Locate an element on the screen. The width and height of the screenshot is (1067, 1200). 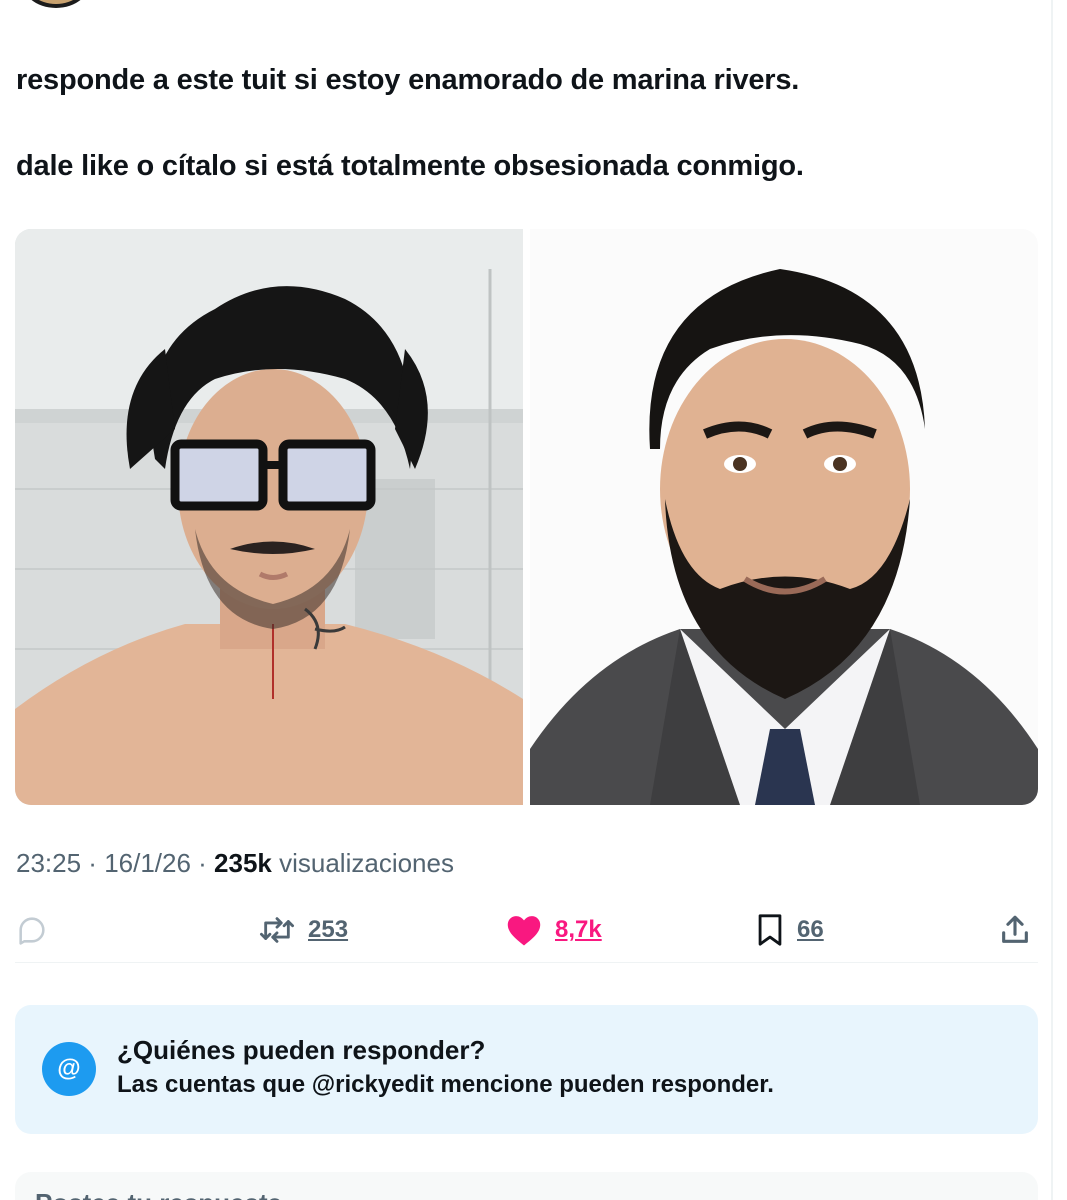
views-count: 235k is located at coordinates (243, 863).